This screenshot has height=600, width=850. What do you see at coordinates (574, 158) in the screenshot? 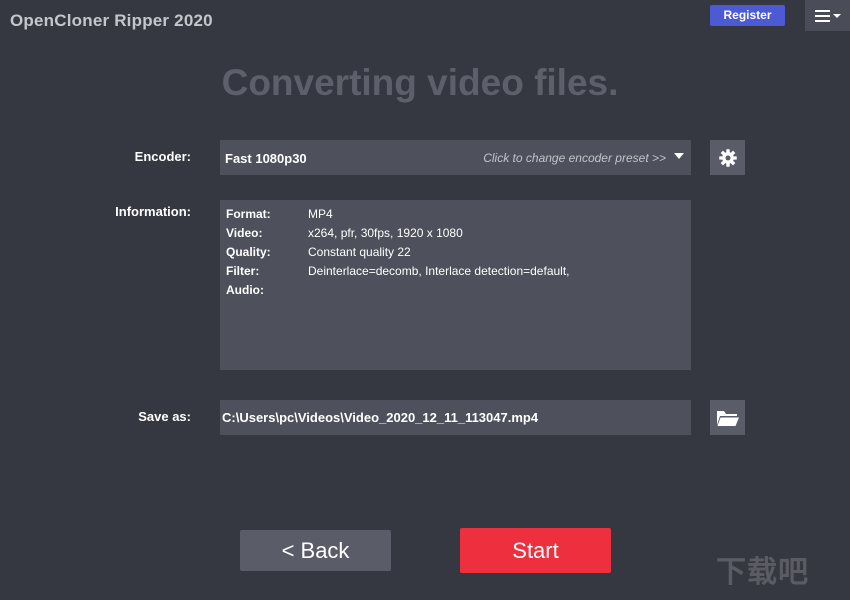
I see `encoder-preset-hint: Click to change encoder preset >>` at bounding box center [574, 158].